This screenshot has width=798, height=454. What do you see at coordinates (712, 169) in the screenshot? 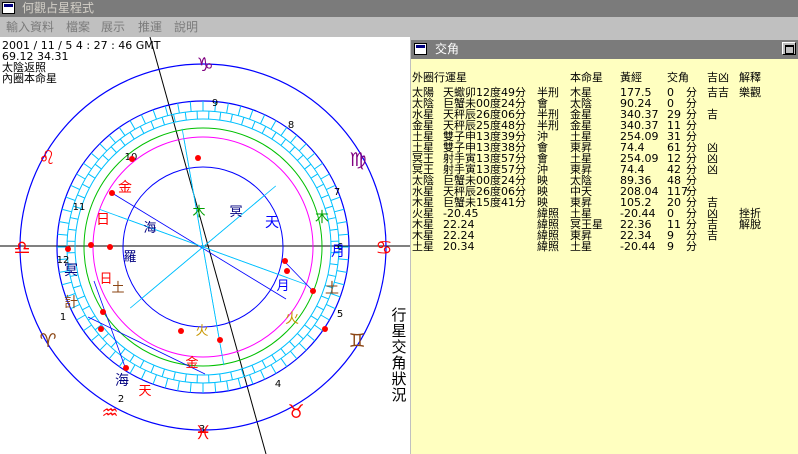
I see `fortune: 凶` at bounding box center [712, 169].